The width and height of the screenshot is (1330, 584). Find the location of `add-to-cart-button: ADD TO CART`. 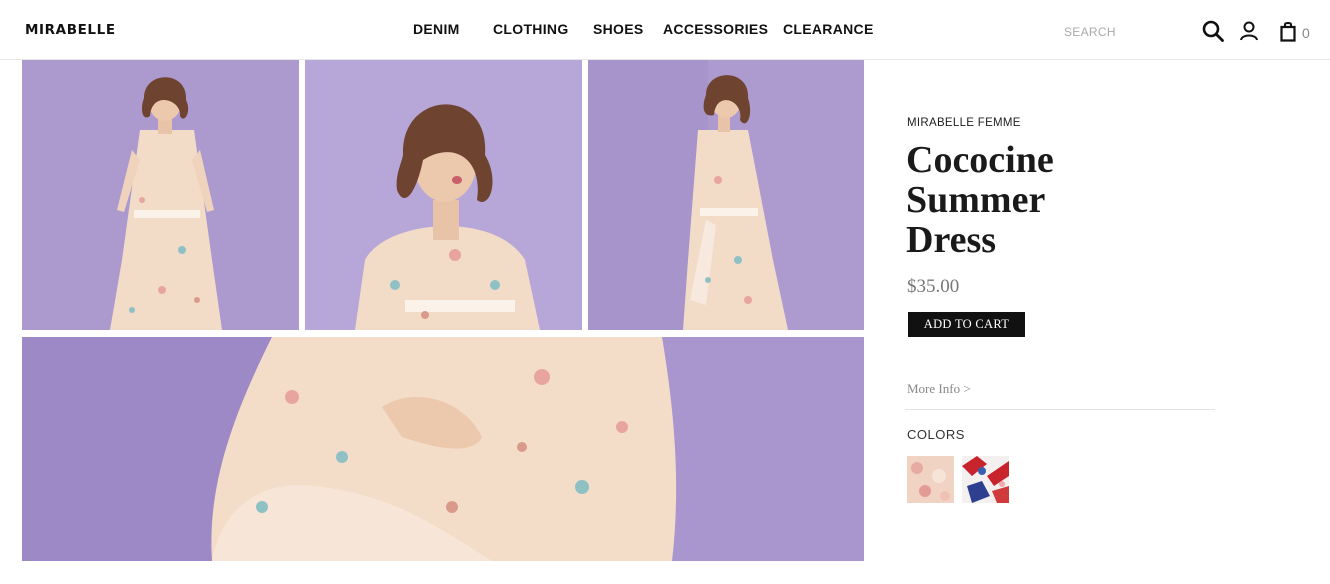

add-to-cart-button: ADD TO CART is located at coordinates (966, 324).